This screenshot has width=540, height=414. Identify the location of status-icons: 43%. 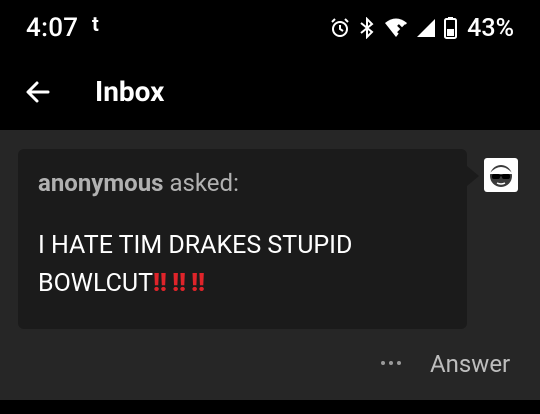
(422, 28).